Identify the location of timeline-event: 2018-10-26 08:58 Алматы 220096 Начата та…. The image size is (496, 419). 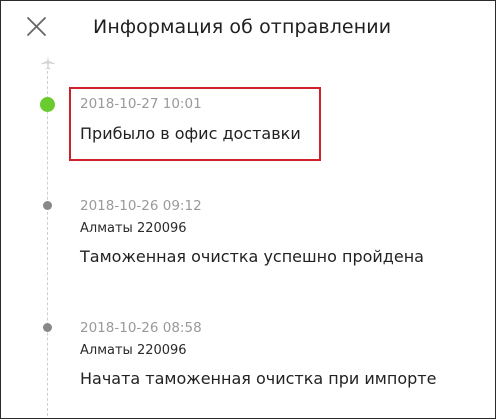
(258, 354).